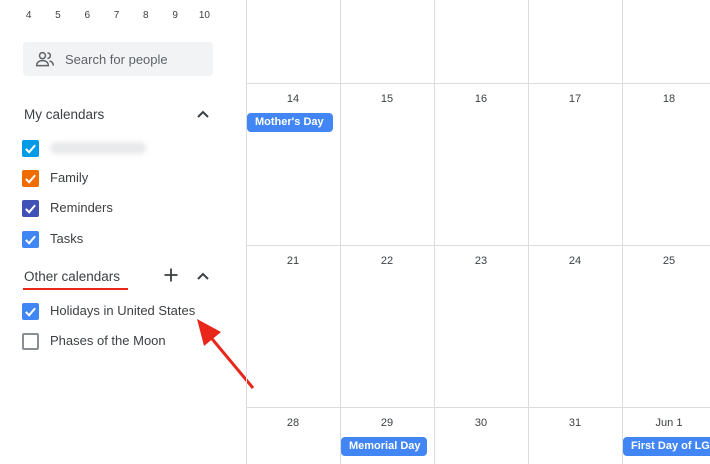 Image resolution: width=710 pixels, height=464 pixels. Describe the element at coordinates (123, 310) in the screenshot. I see `calendar-label: Holidays in United States` at that location.